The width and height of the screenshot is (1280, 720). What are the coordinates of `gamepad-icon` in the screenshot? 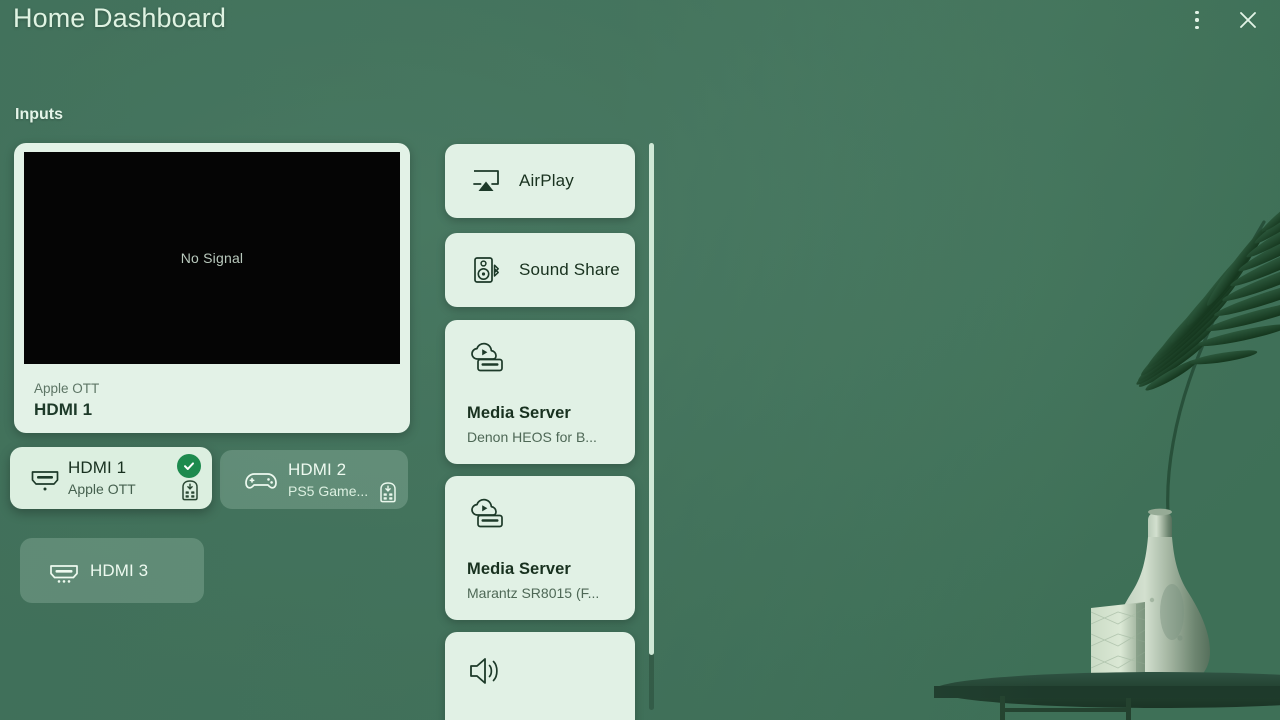 It's located at (261, 480).